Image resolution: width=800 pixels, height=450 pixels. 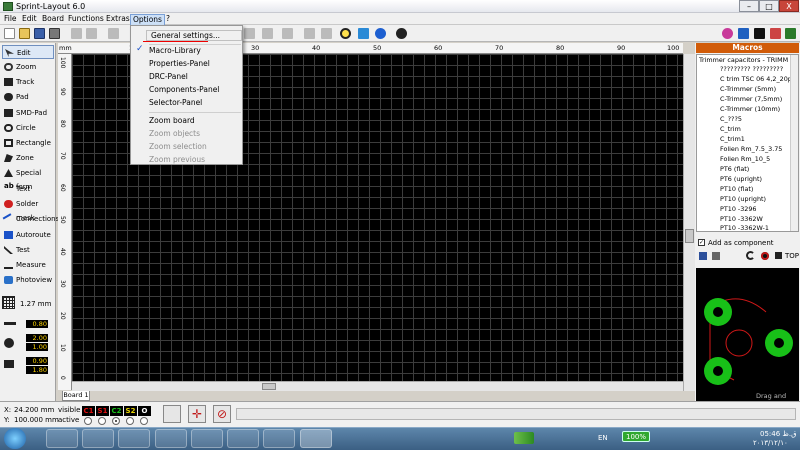 I want to click on macro-item: PT6 (flat), so click(x=734, y=169).